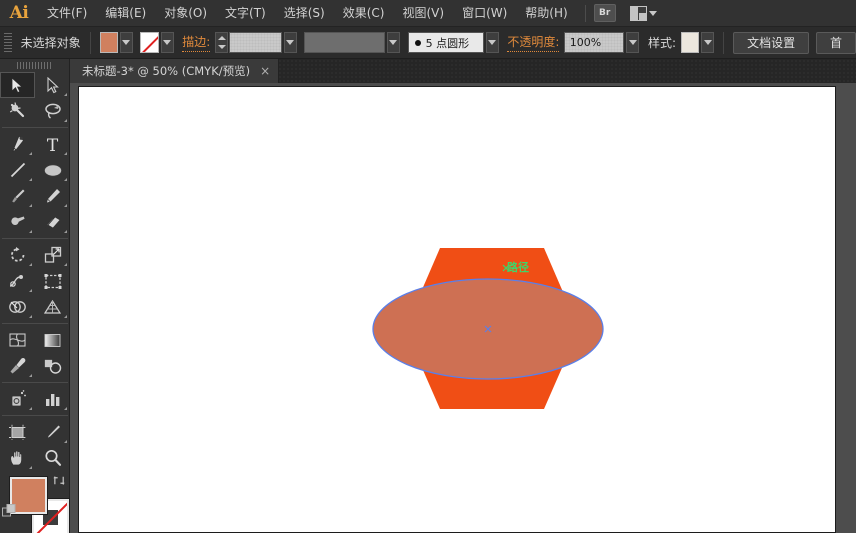 This screenshot has width=856, height=533. Describe the element at coordinates (196, 42) in the screenshot. I see `stroke-label: 描边:` at that location.